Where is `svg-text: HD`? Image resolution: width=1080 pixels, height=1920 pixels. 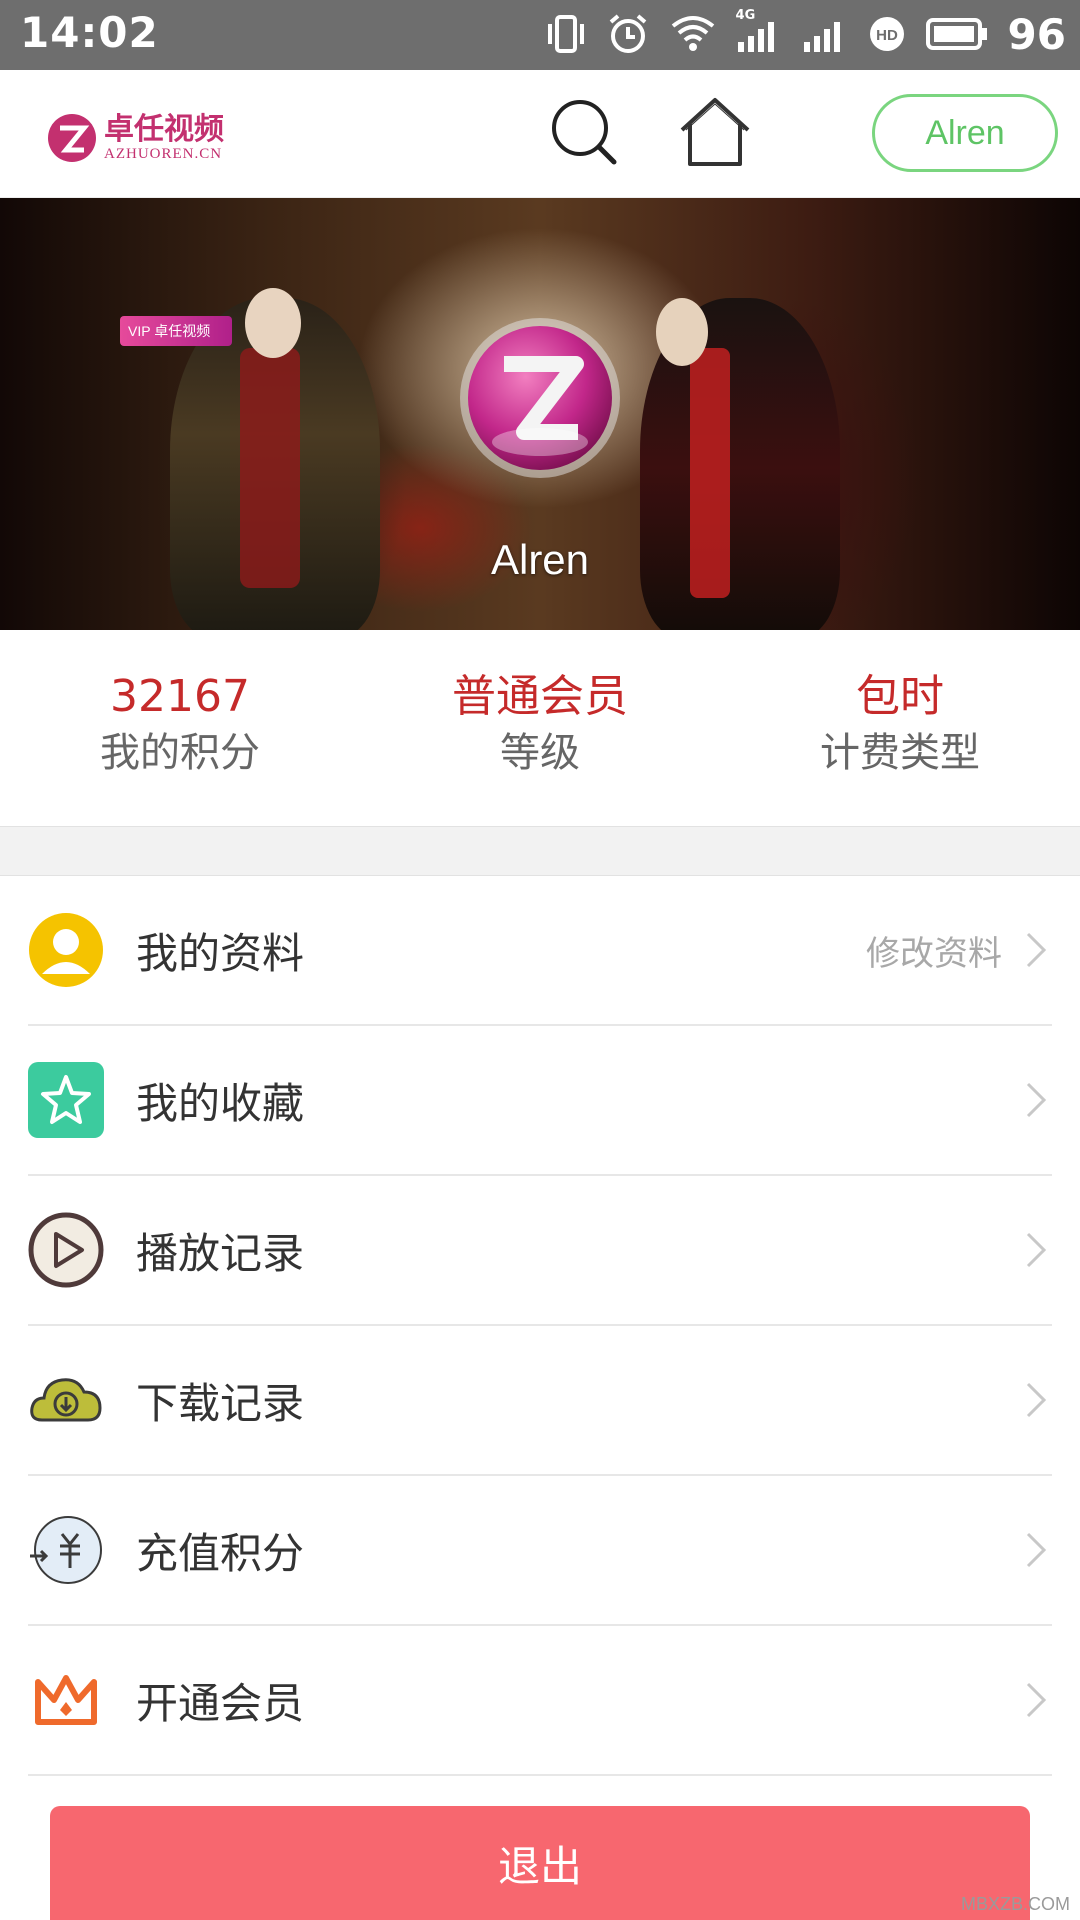
svg-text: HD is located at coordinates (887, 35).